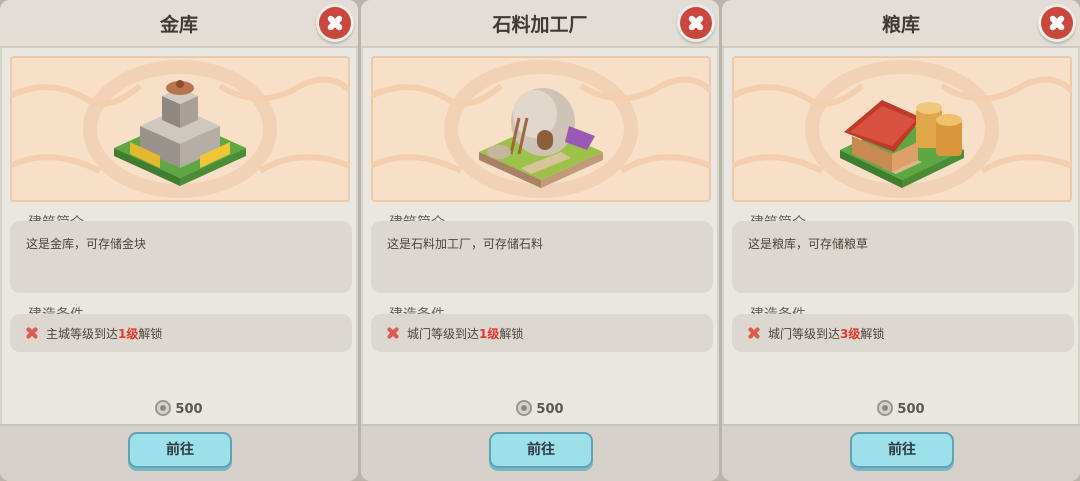 The image size is (1080, 481). I want to click on condition-text: 主城等级到达1级解锁, so click(104, 333).